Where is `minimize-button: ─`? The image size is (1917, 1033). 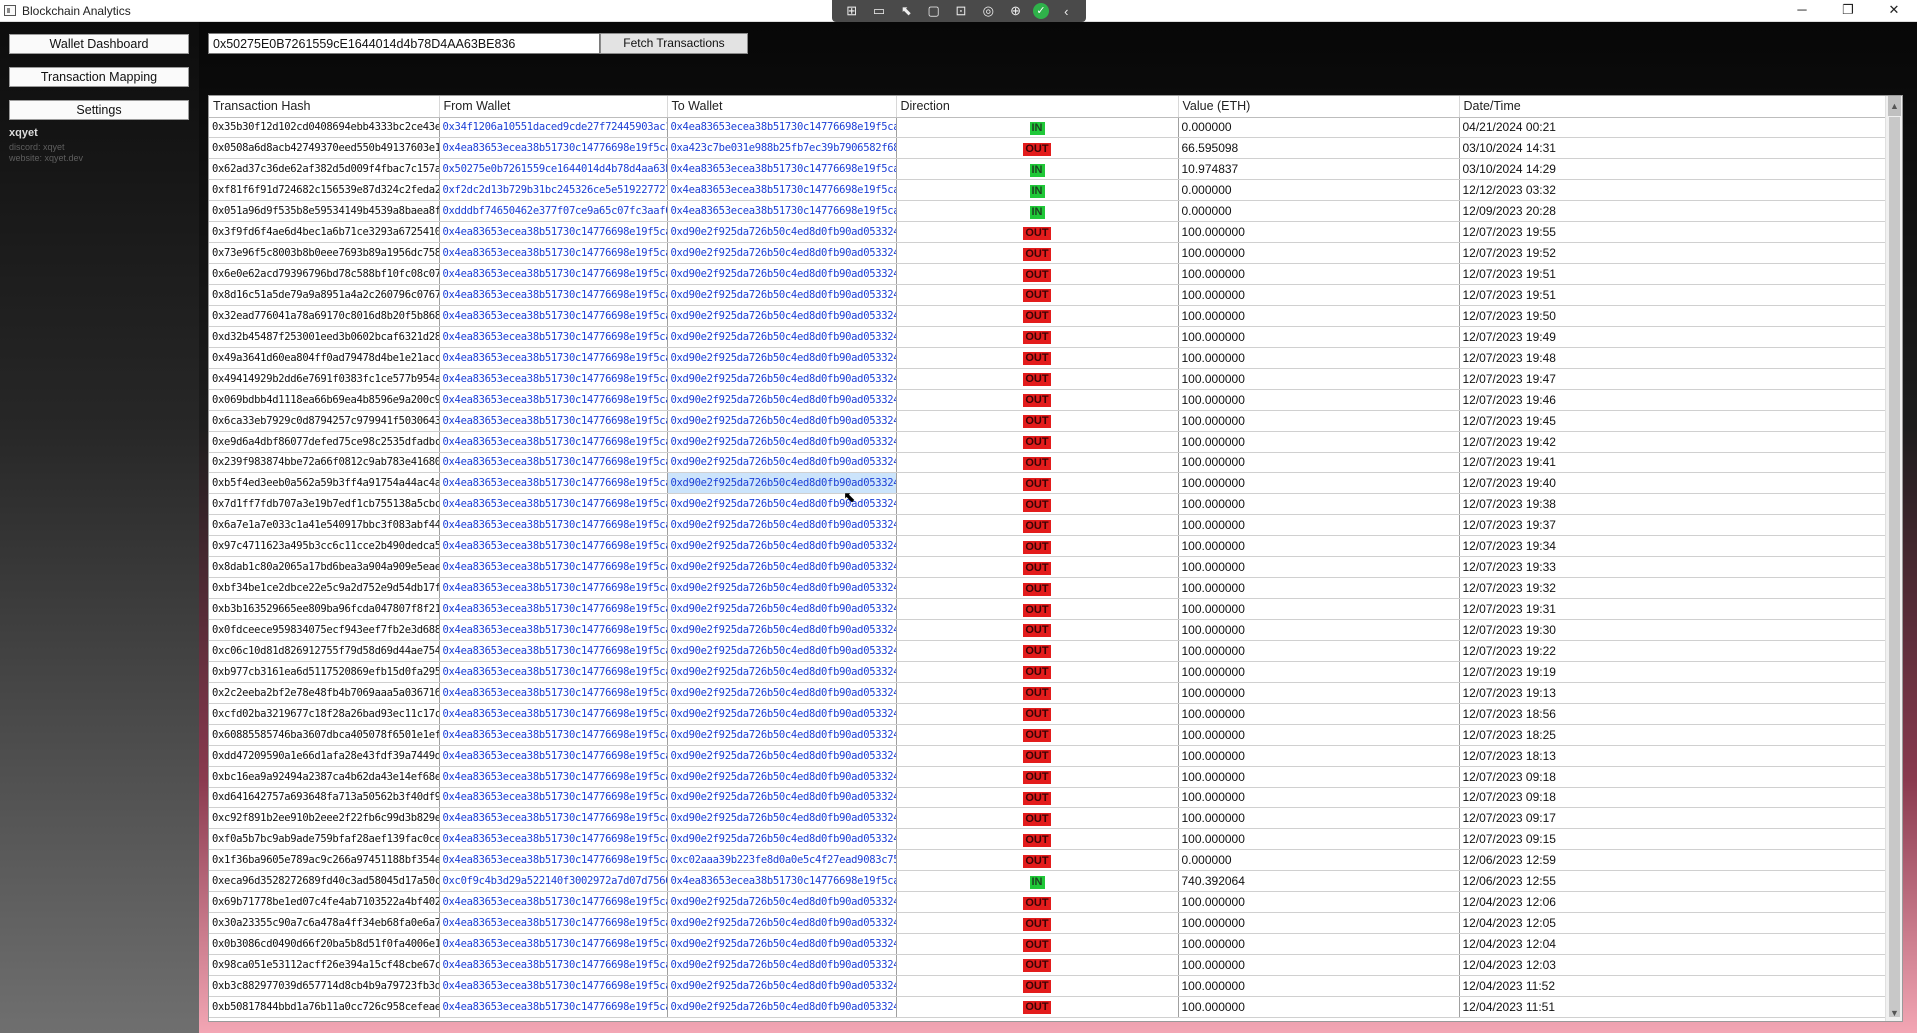
minimize-button: ─ is located at coordinates (1802, 11).